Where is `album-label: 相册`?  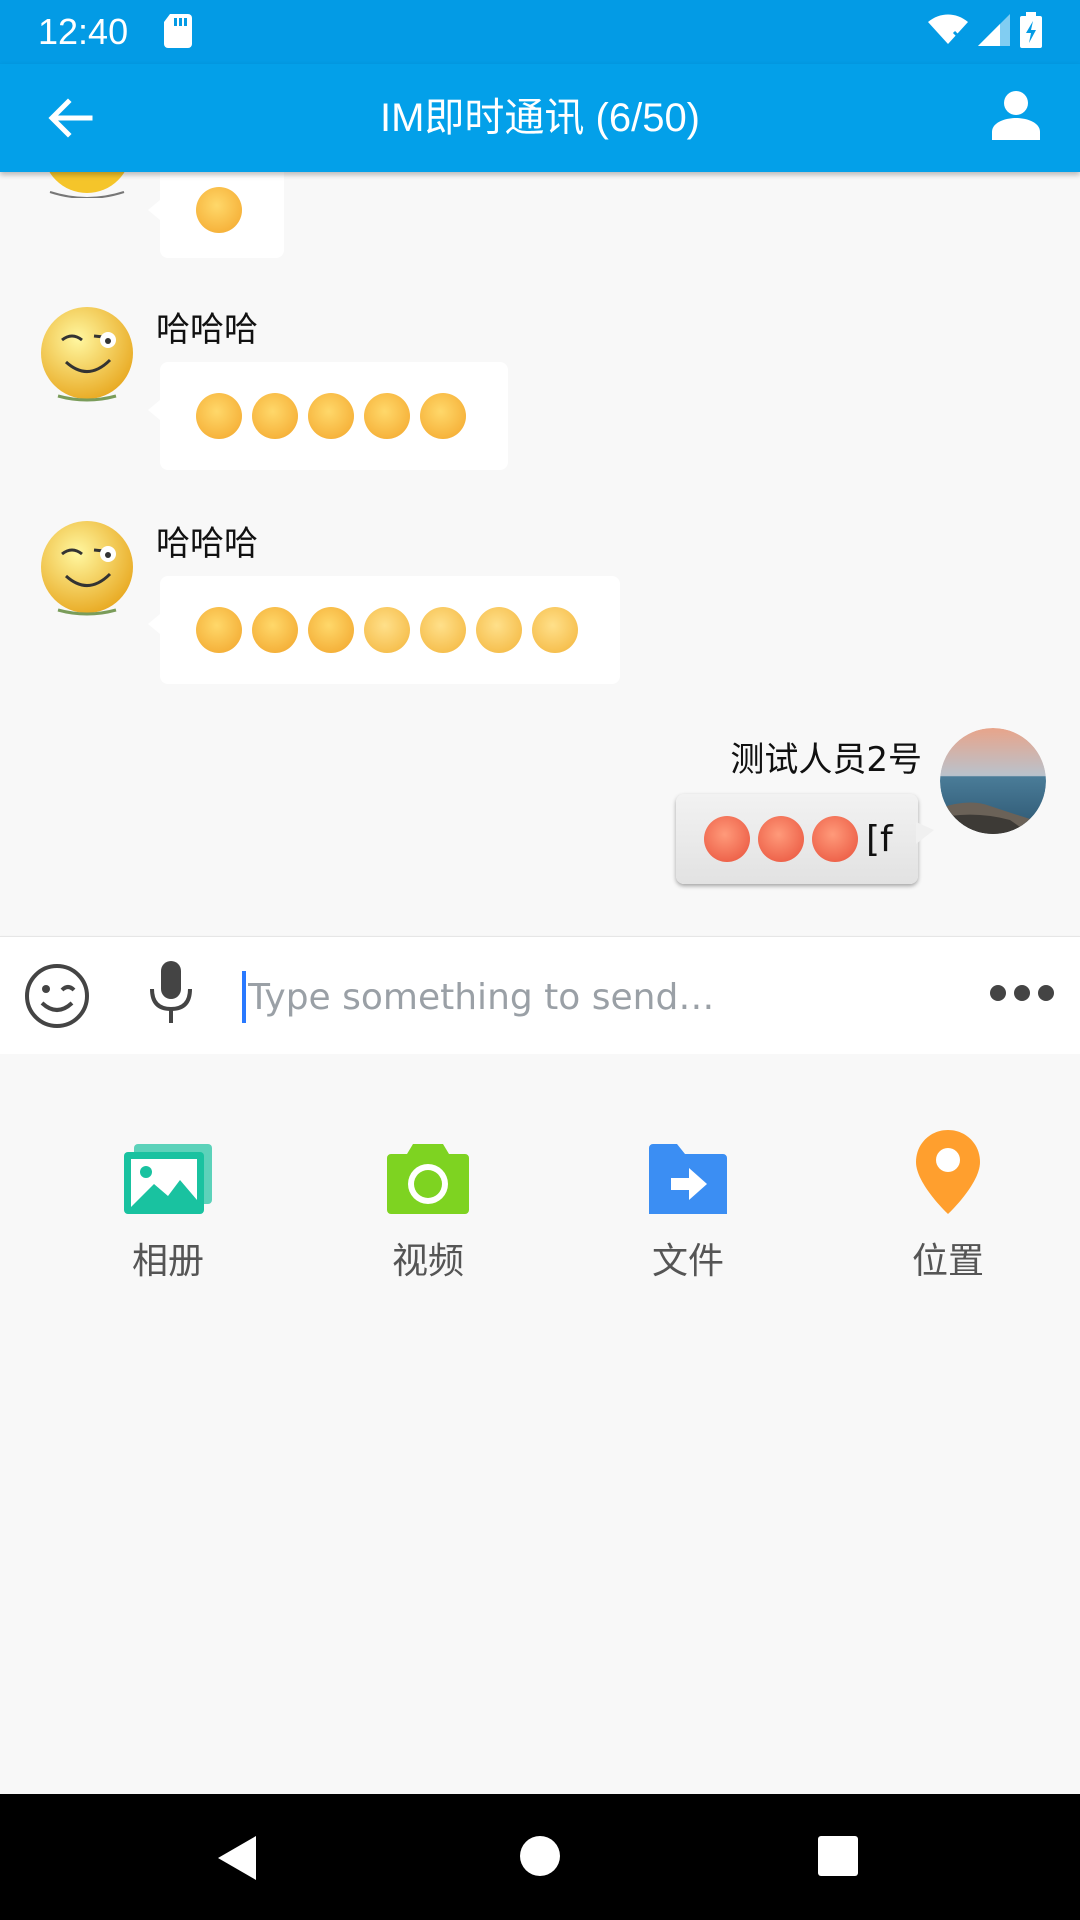 album-label: 相册 is located at coordinates (167, 1261).